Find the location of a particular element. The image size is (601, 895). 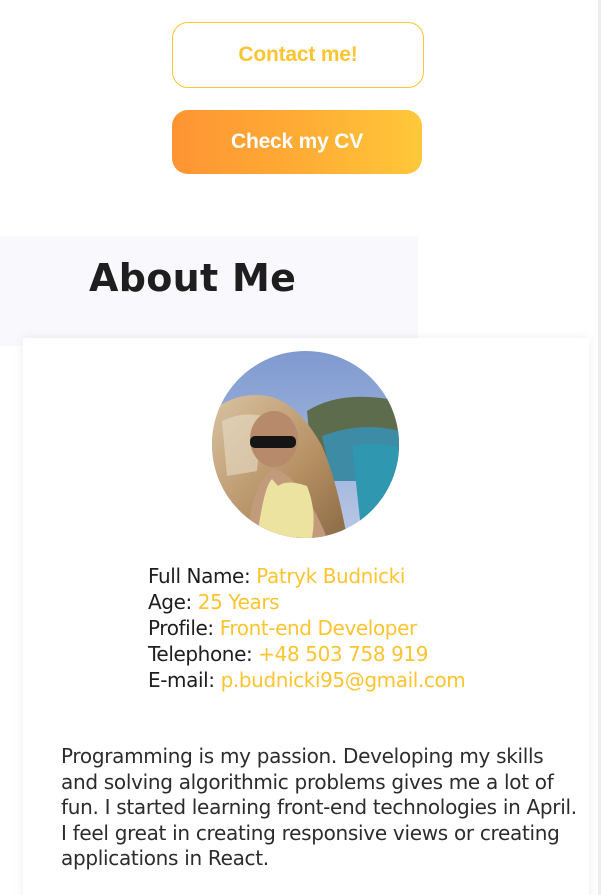

info-age: Age: 25 Years is located at coordinates (306, 602).